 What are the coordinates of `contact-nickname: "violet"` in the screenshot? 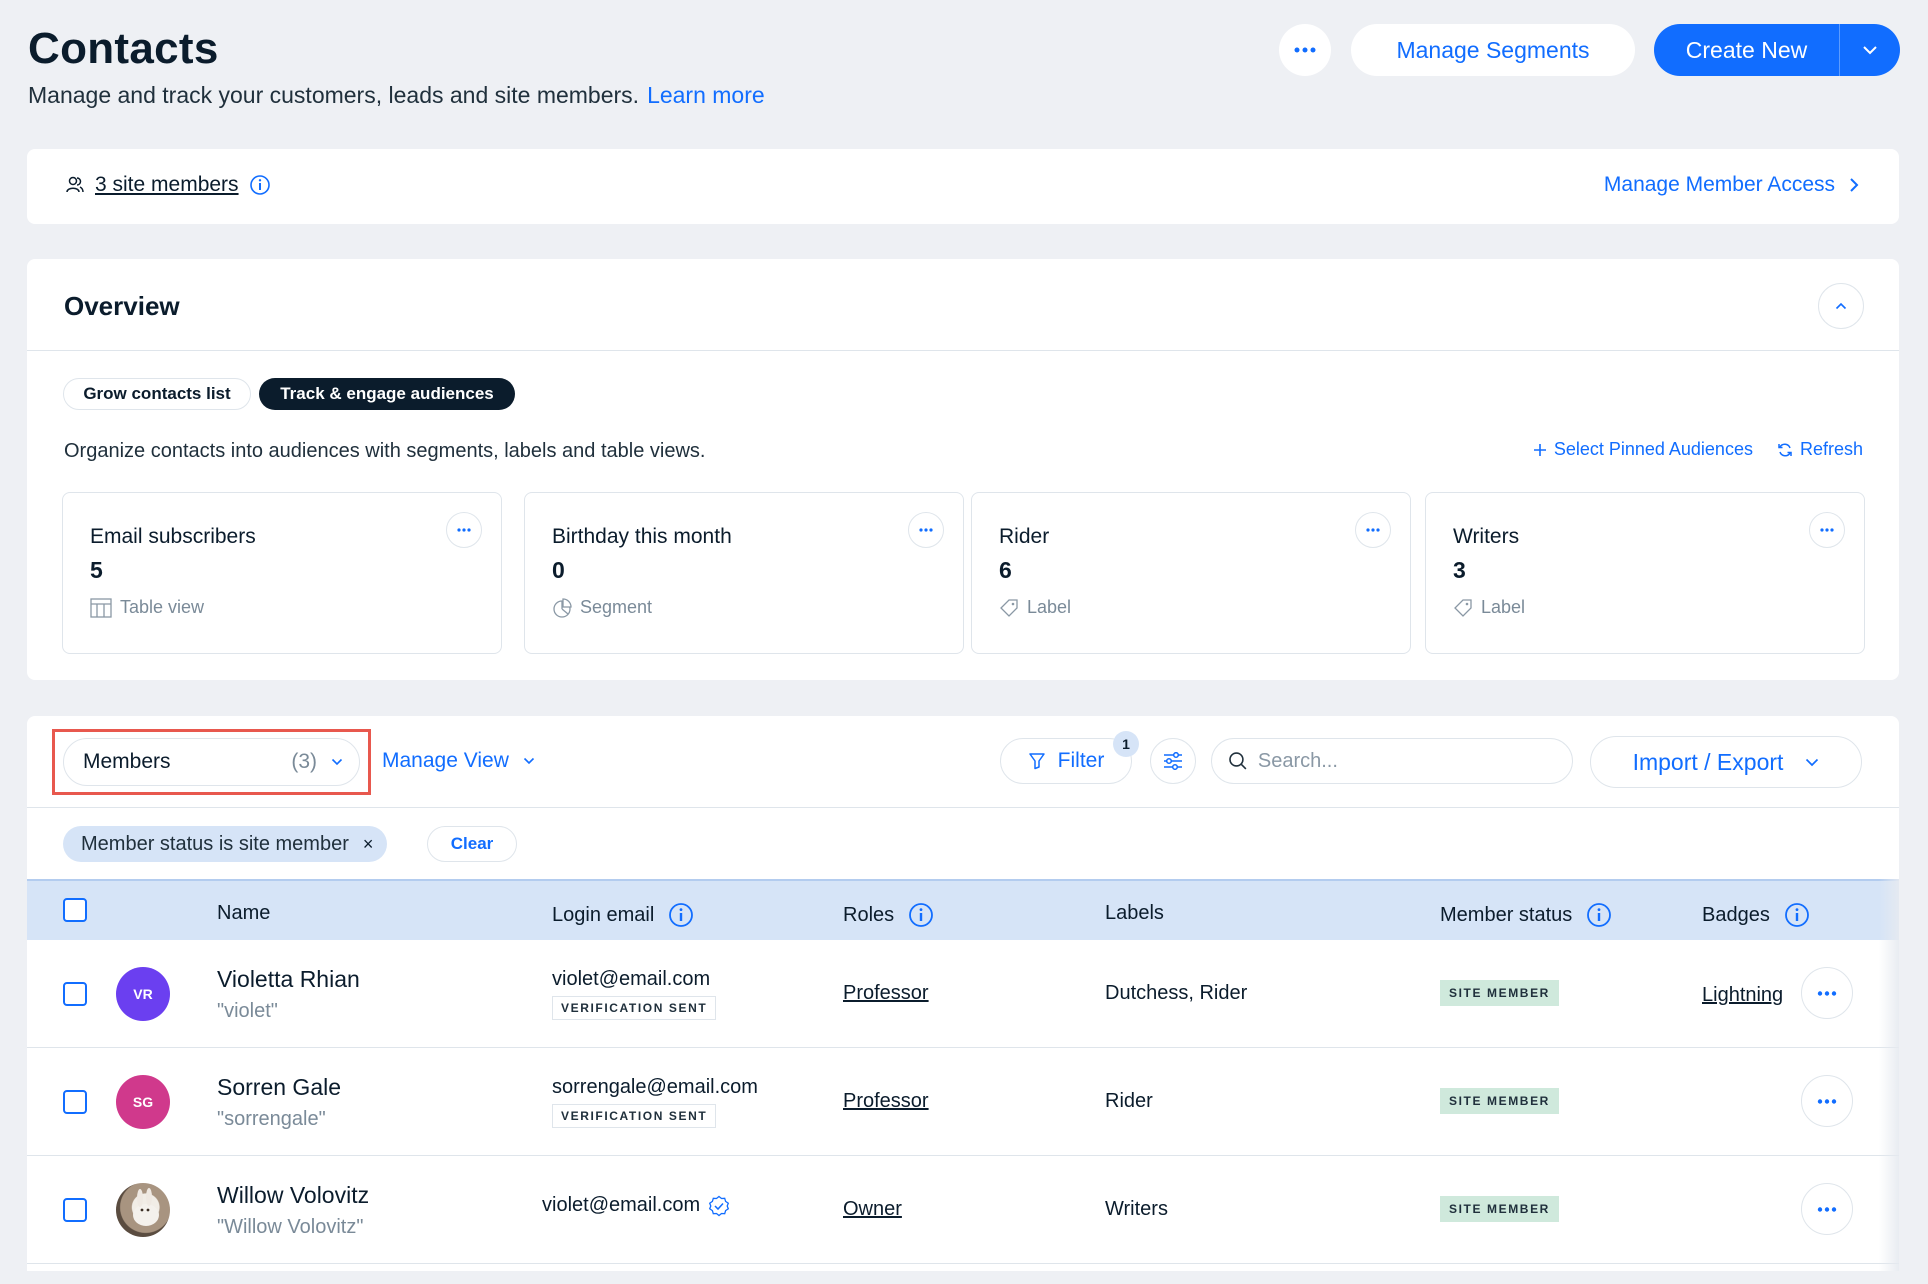 It's located at (247, 1011).